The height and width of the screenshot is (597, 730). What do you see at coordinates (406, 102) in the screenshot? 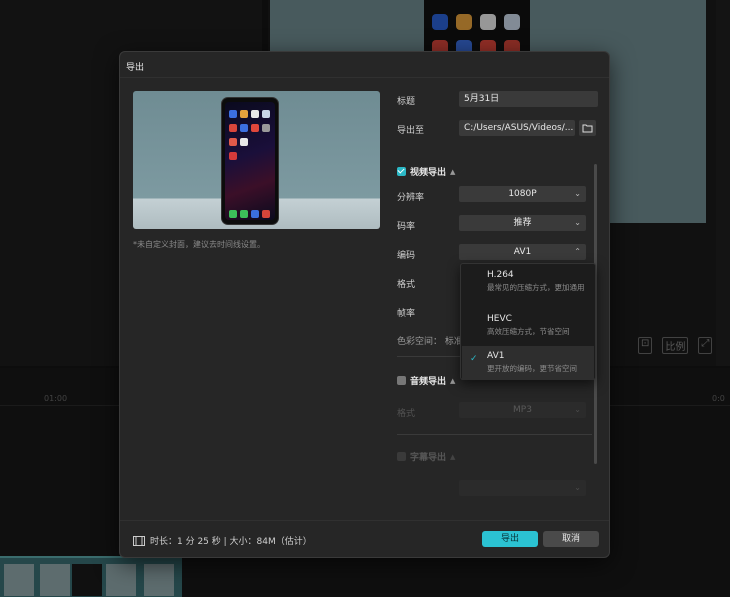
I see `title-label: 标题` at bounding box center [406, 102].